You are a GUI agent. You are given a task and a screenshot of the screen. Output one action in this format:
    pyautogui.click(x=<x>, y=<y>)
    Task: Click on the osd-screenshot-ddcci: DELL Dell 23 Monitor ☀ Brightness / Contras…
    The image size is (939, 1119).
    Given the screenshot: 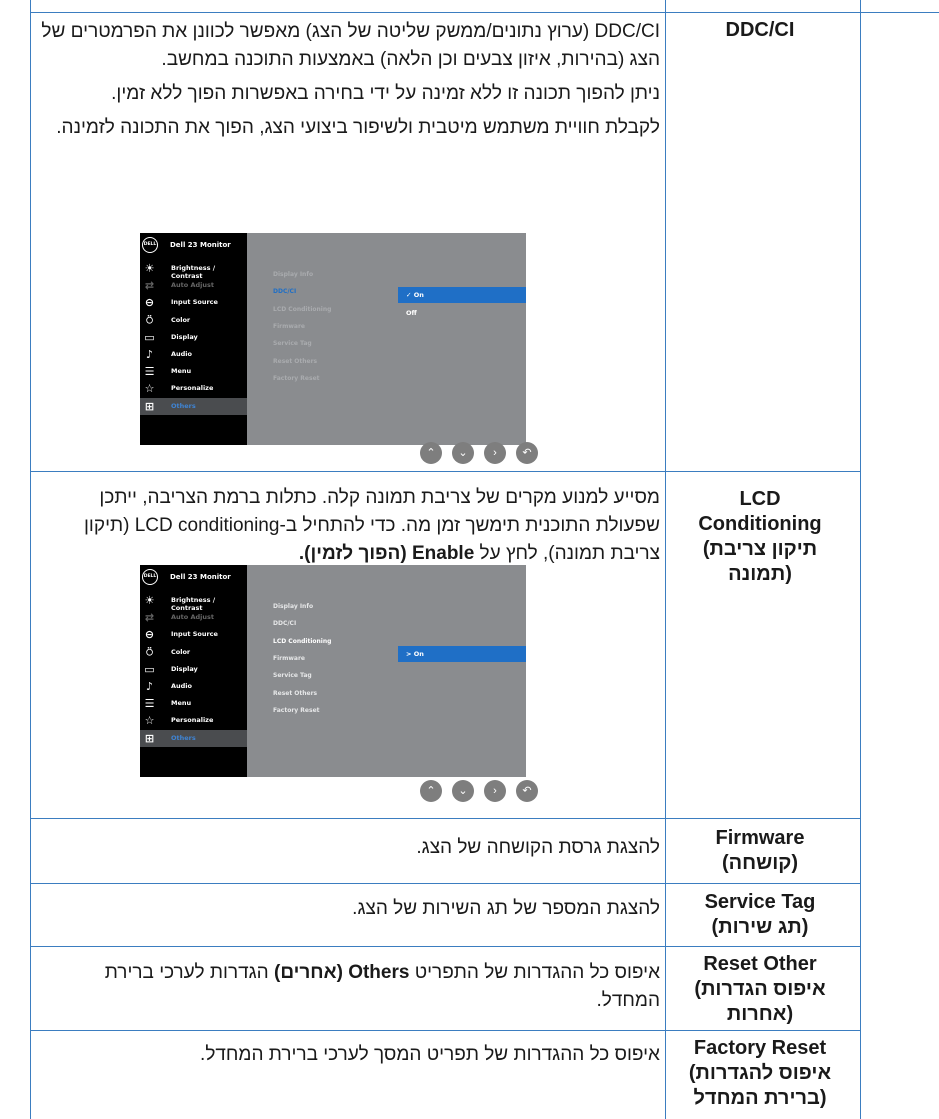 What is the action you would take?
    pyautogui.click(x=333, y=339)
    